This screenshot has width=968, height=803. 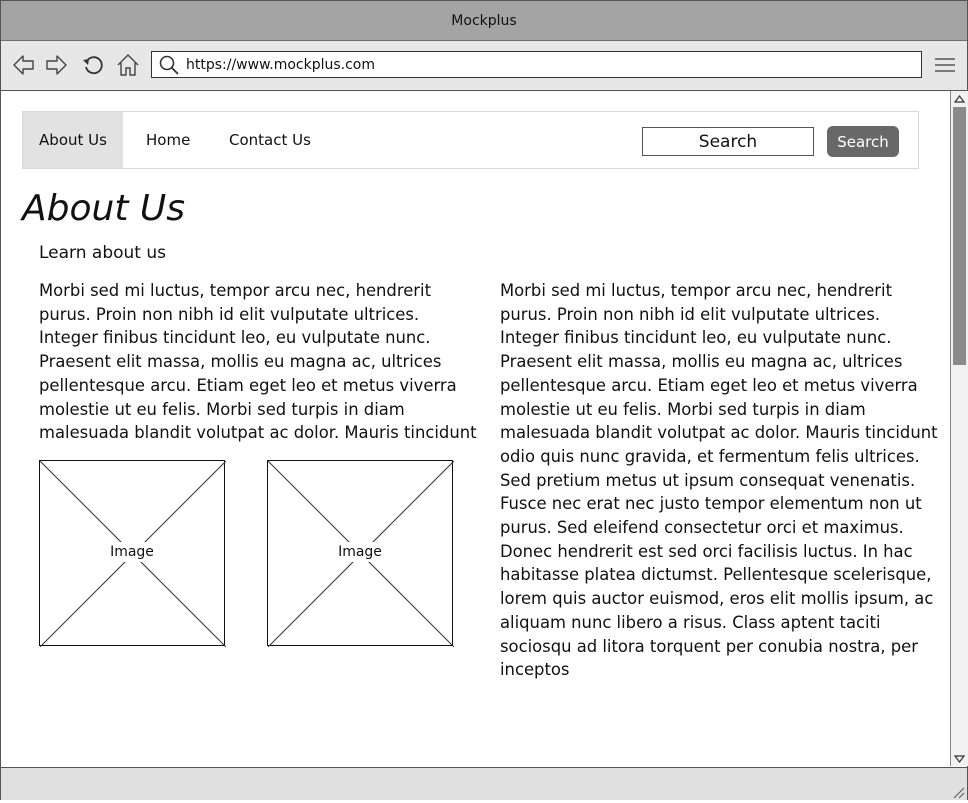 What do you see at coordinates (470, 140) in the screenshot?
I see `site-navbar: About Us Home Contact Us Search Search` at bounding box center [470, 140].